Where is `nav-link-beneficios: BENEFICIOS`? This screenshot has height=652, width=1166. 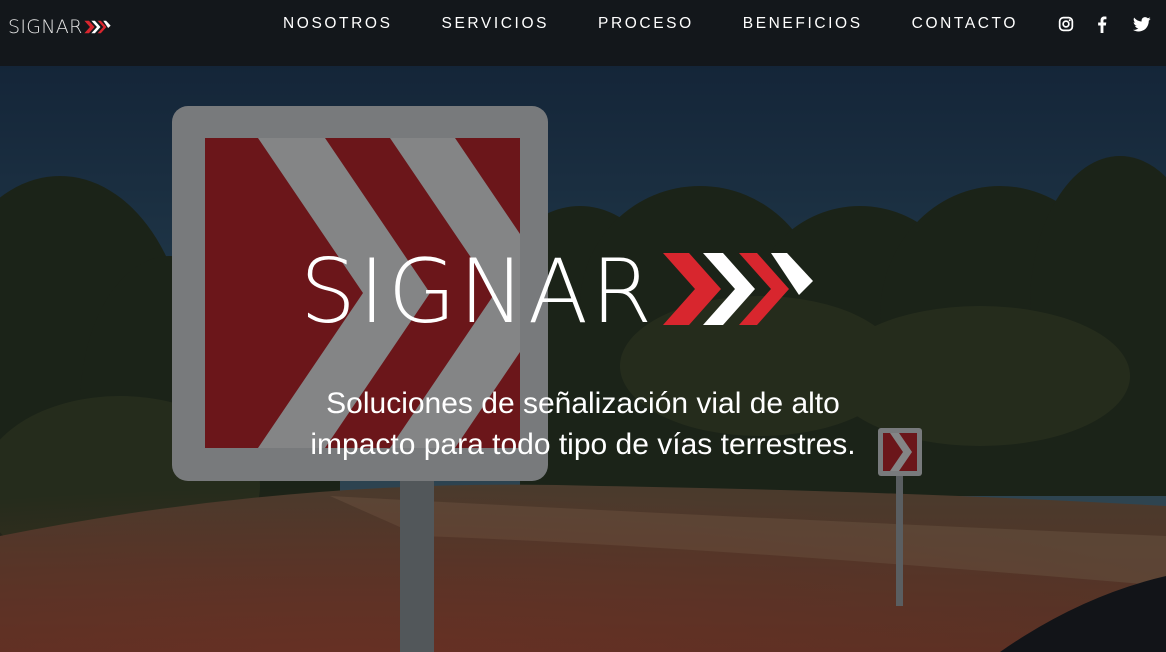
nav-link-beneficios: BENEFICIOS is located at coordinates (803, 24).